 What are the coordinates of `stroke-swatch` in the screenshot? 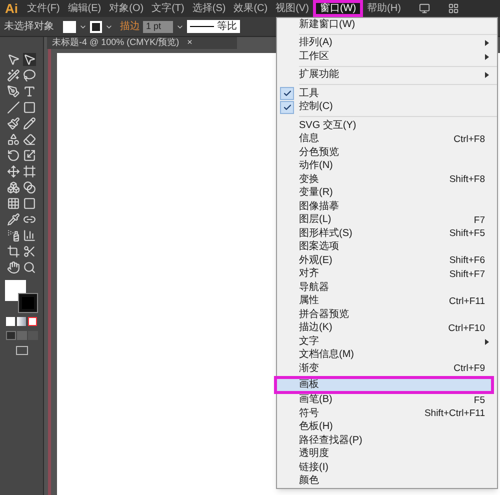 It's located at (96, 26).